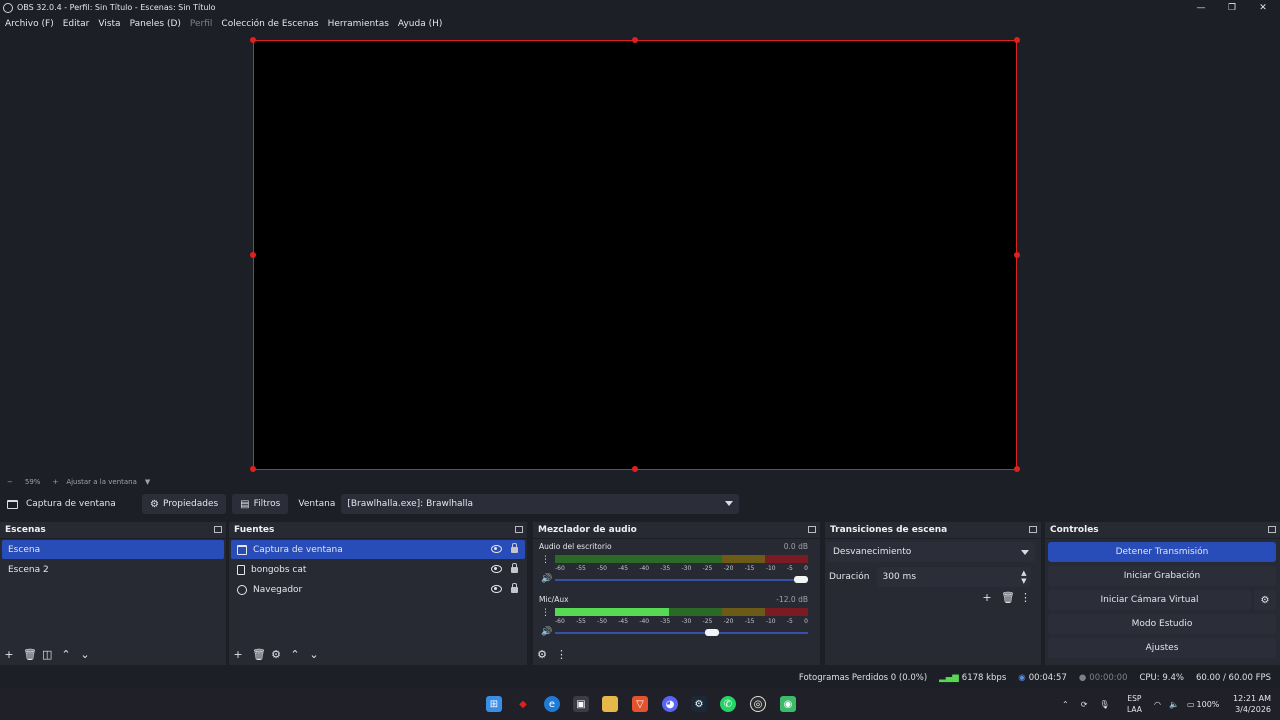  I want to click on source-item: Captura de ventana, so click(378, 549).